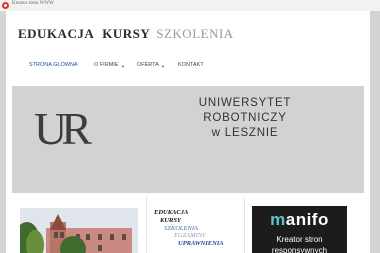  What do you see at coordinates (171, 212) in the screenshot?
I see `keyword-edukacja: EDUKACJA` at bounding box center [171, 212].